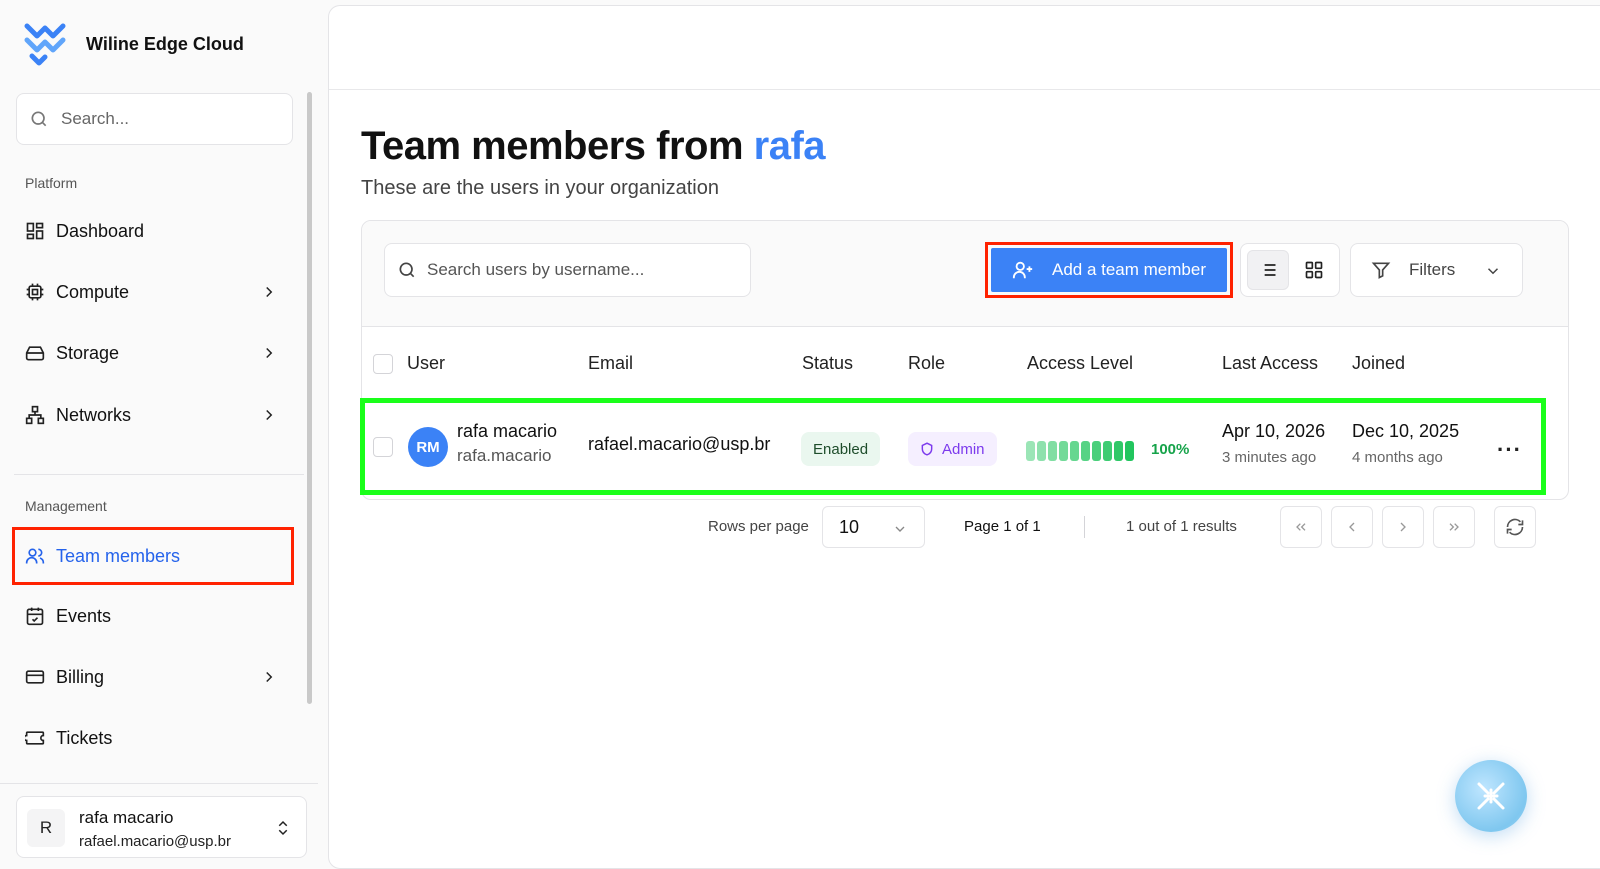 The height and width of the screenshot is (869, 1600). What do you see at coordinates (1022, 270) in the screenshot?
I see `user-plus-icon` at bounding box center [1022, 270].